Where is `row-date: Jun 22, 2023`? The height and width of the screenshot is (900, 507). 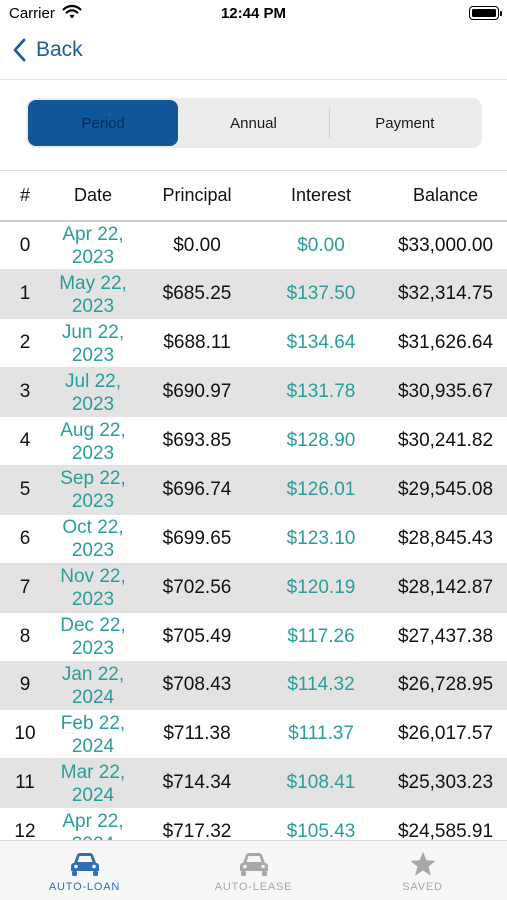 row-date: Jun 22, 2023 is located at coordinates (93, 343).